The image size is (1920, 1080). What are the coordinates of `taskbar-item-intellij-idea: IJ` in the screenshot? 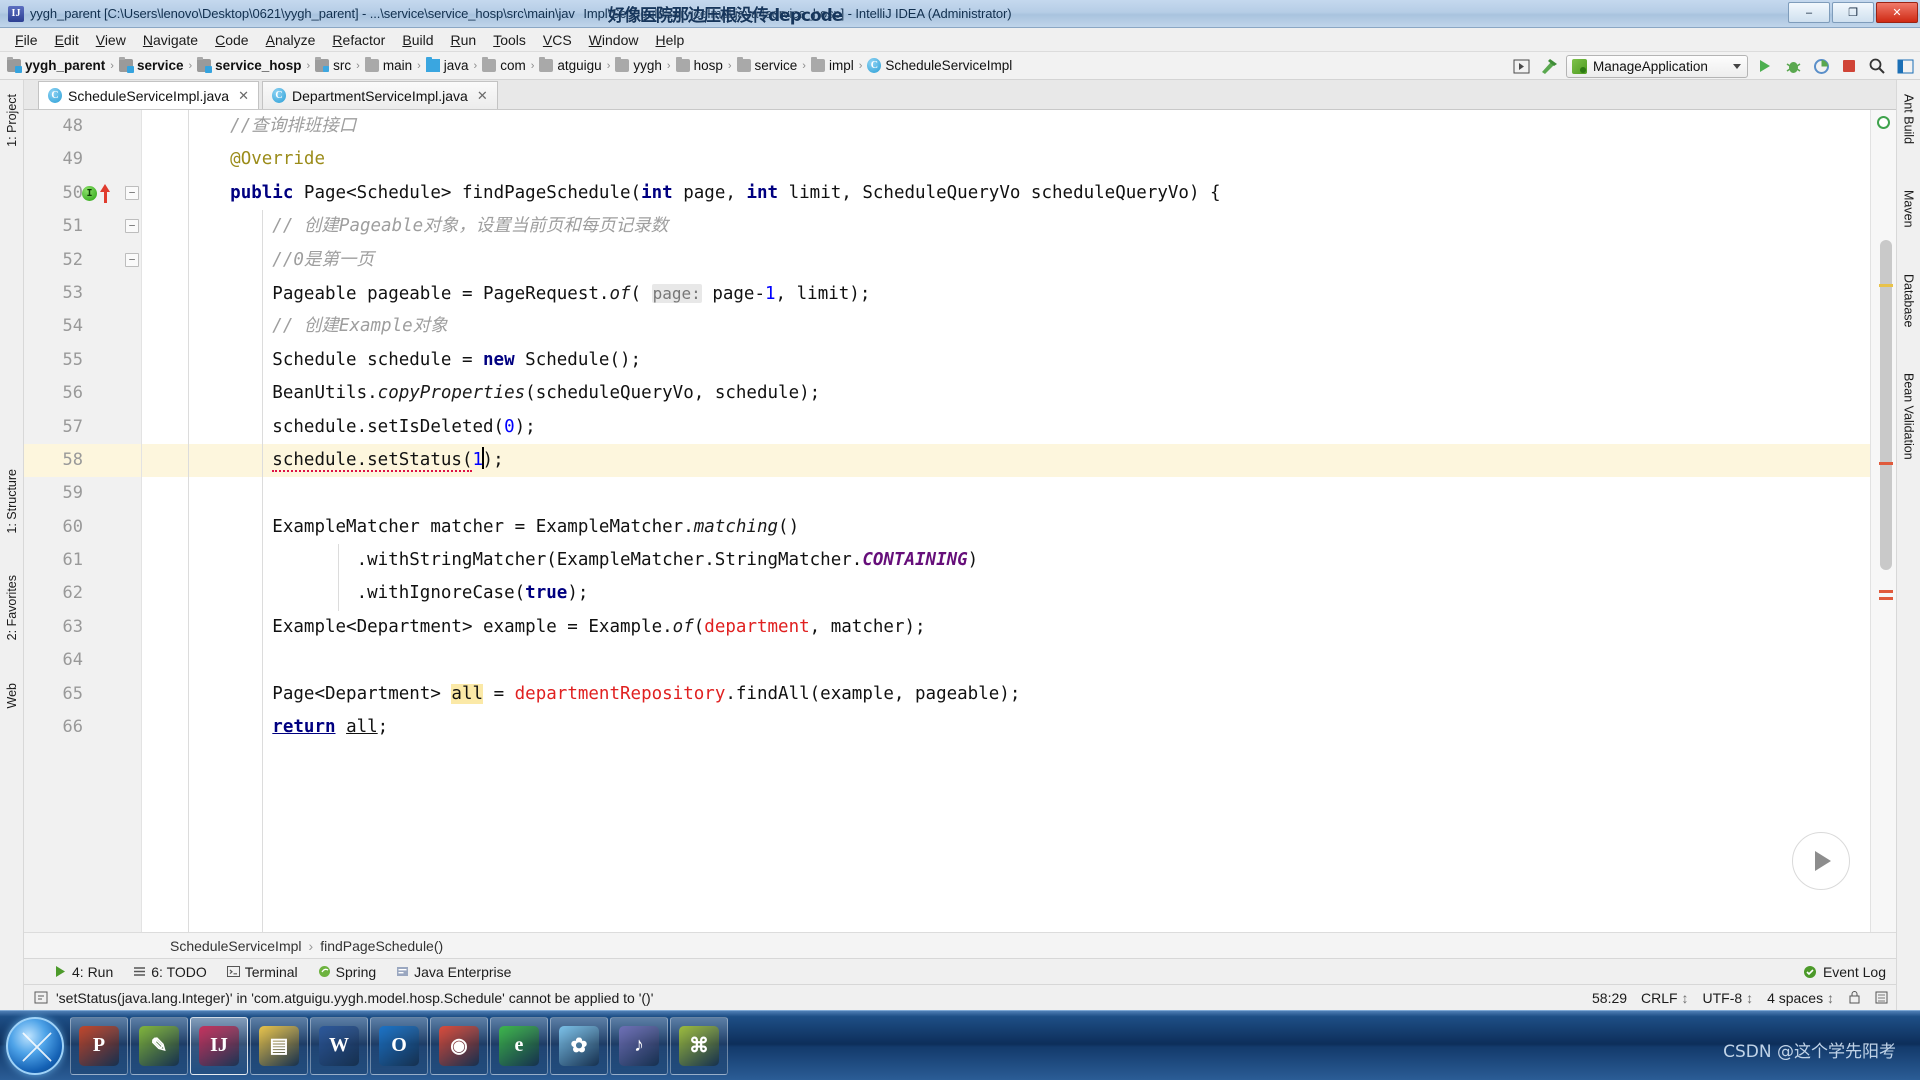 It's located at (219, 1045).